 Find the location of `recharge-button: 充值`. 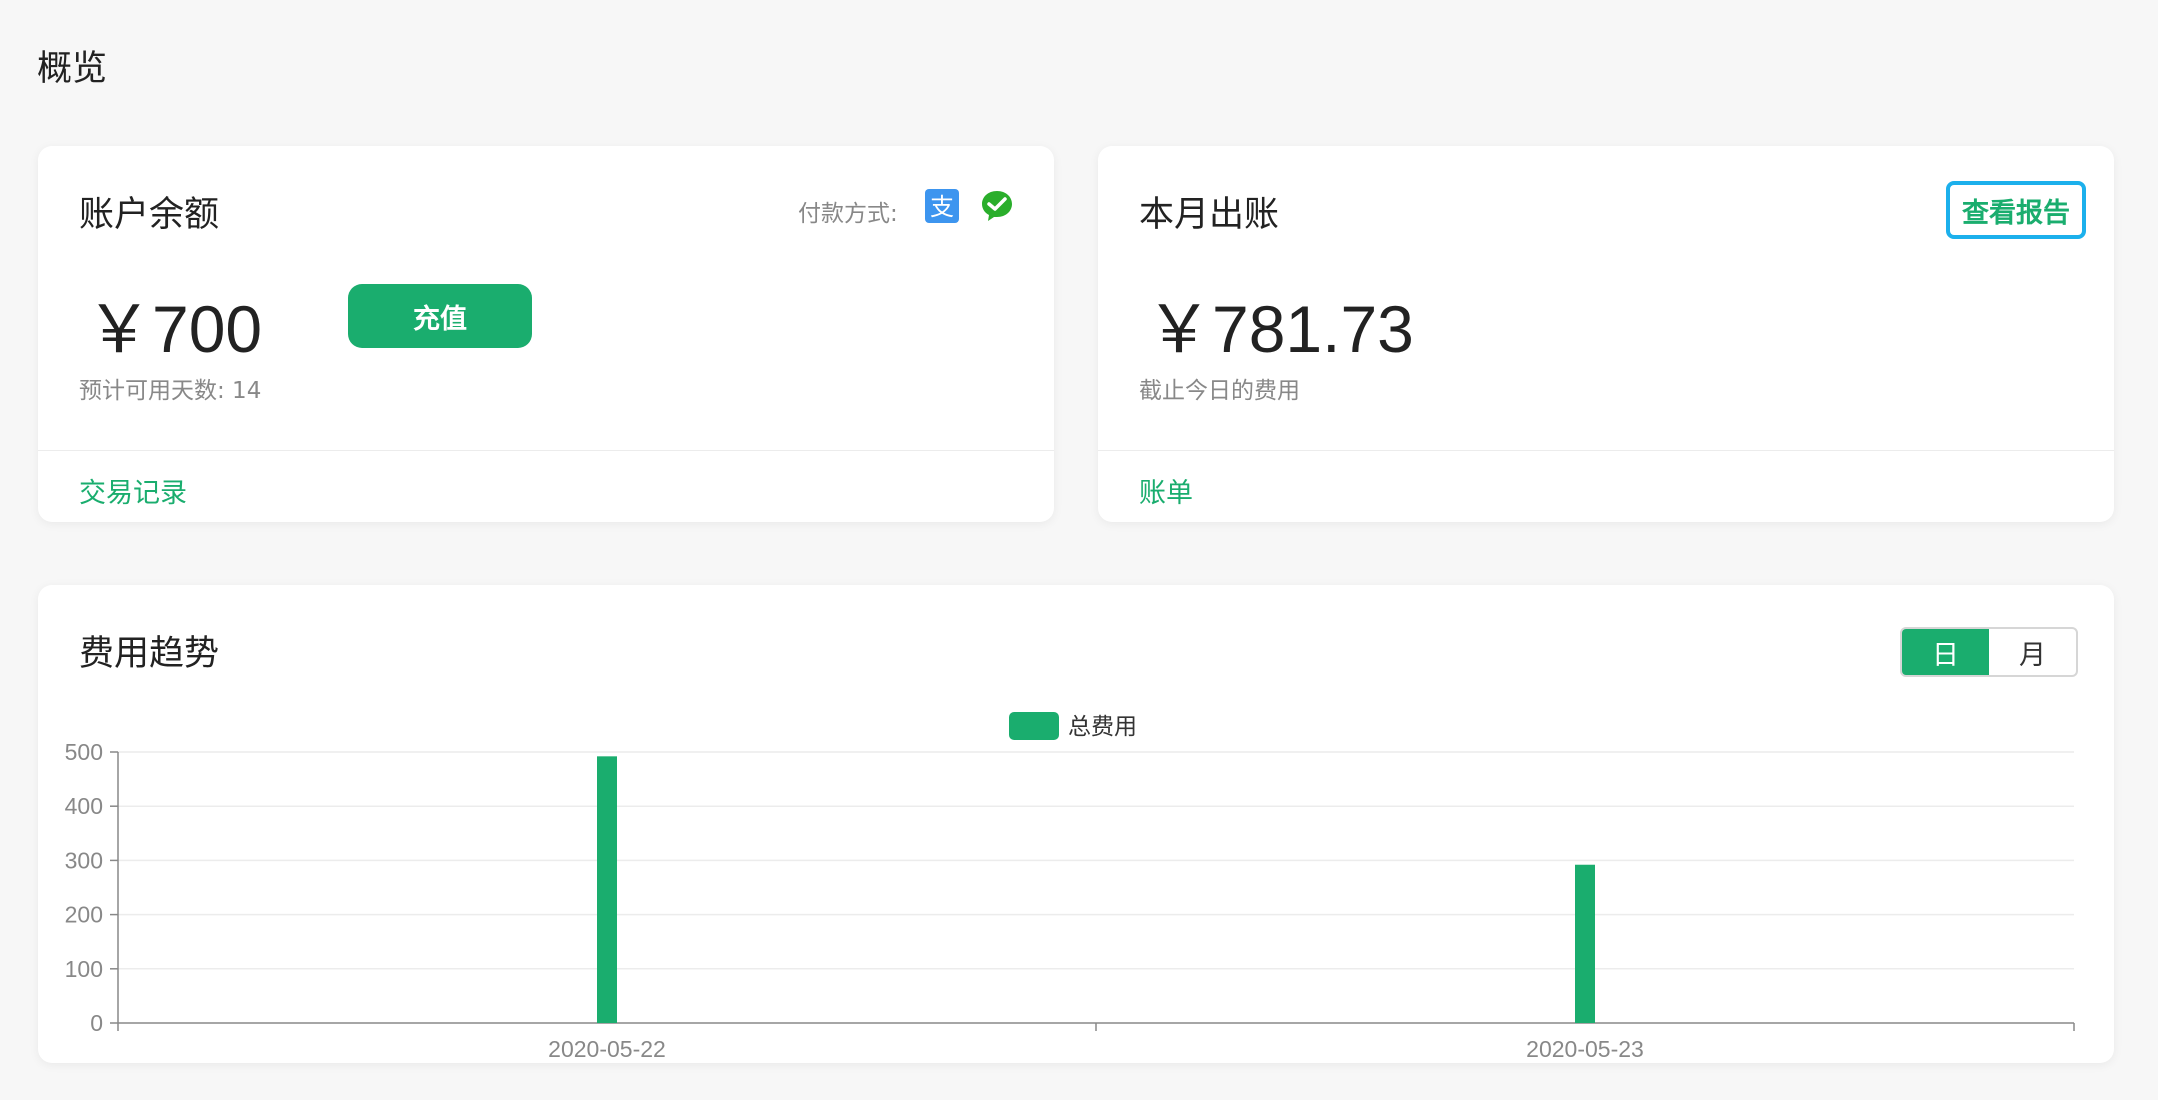

recharge-button: 充值 is located at coordinates (440, 316).